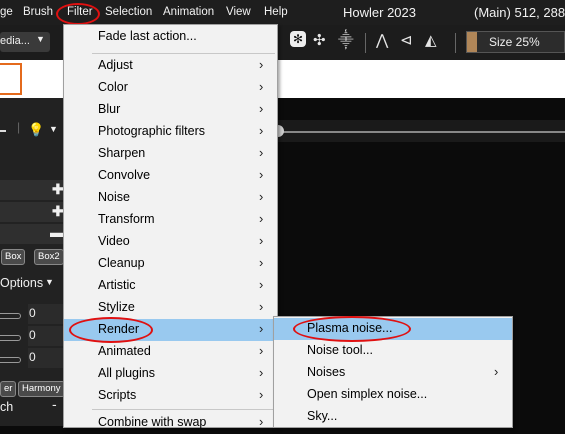 Image resolution: width=565 pixels, height=434 pixels. Describe the element at coordinates (36, 130) in the screenshot. I see `bulb-icon: 💡` at that location.